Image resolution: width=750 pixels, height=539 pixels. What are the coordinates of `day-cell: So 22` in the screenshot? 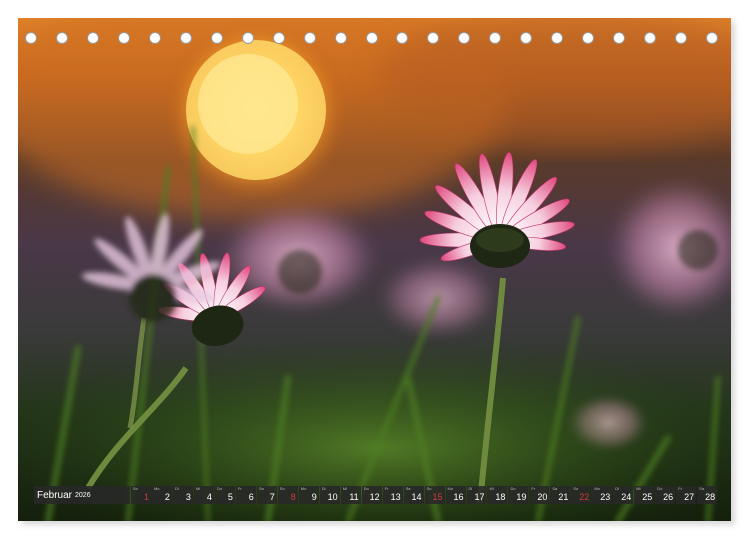 It's located at (581, 495).